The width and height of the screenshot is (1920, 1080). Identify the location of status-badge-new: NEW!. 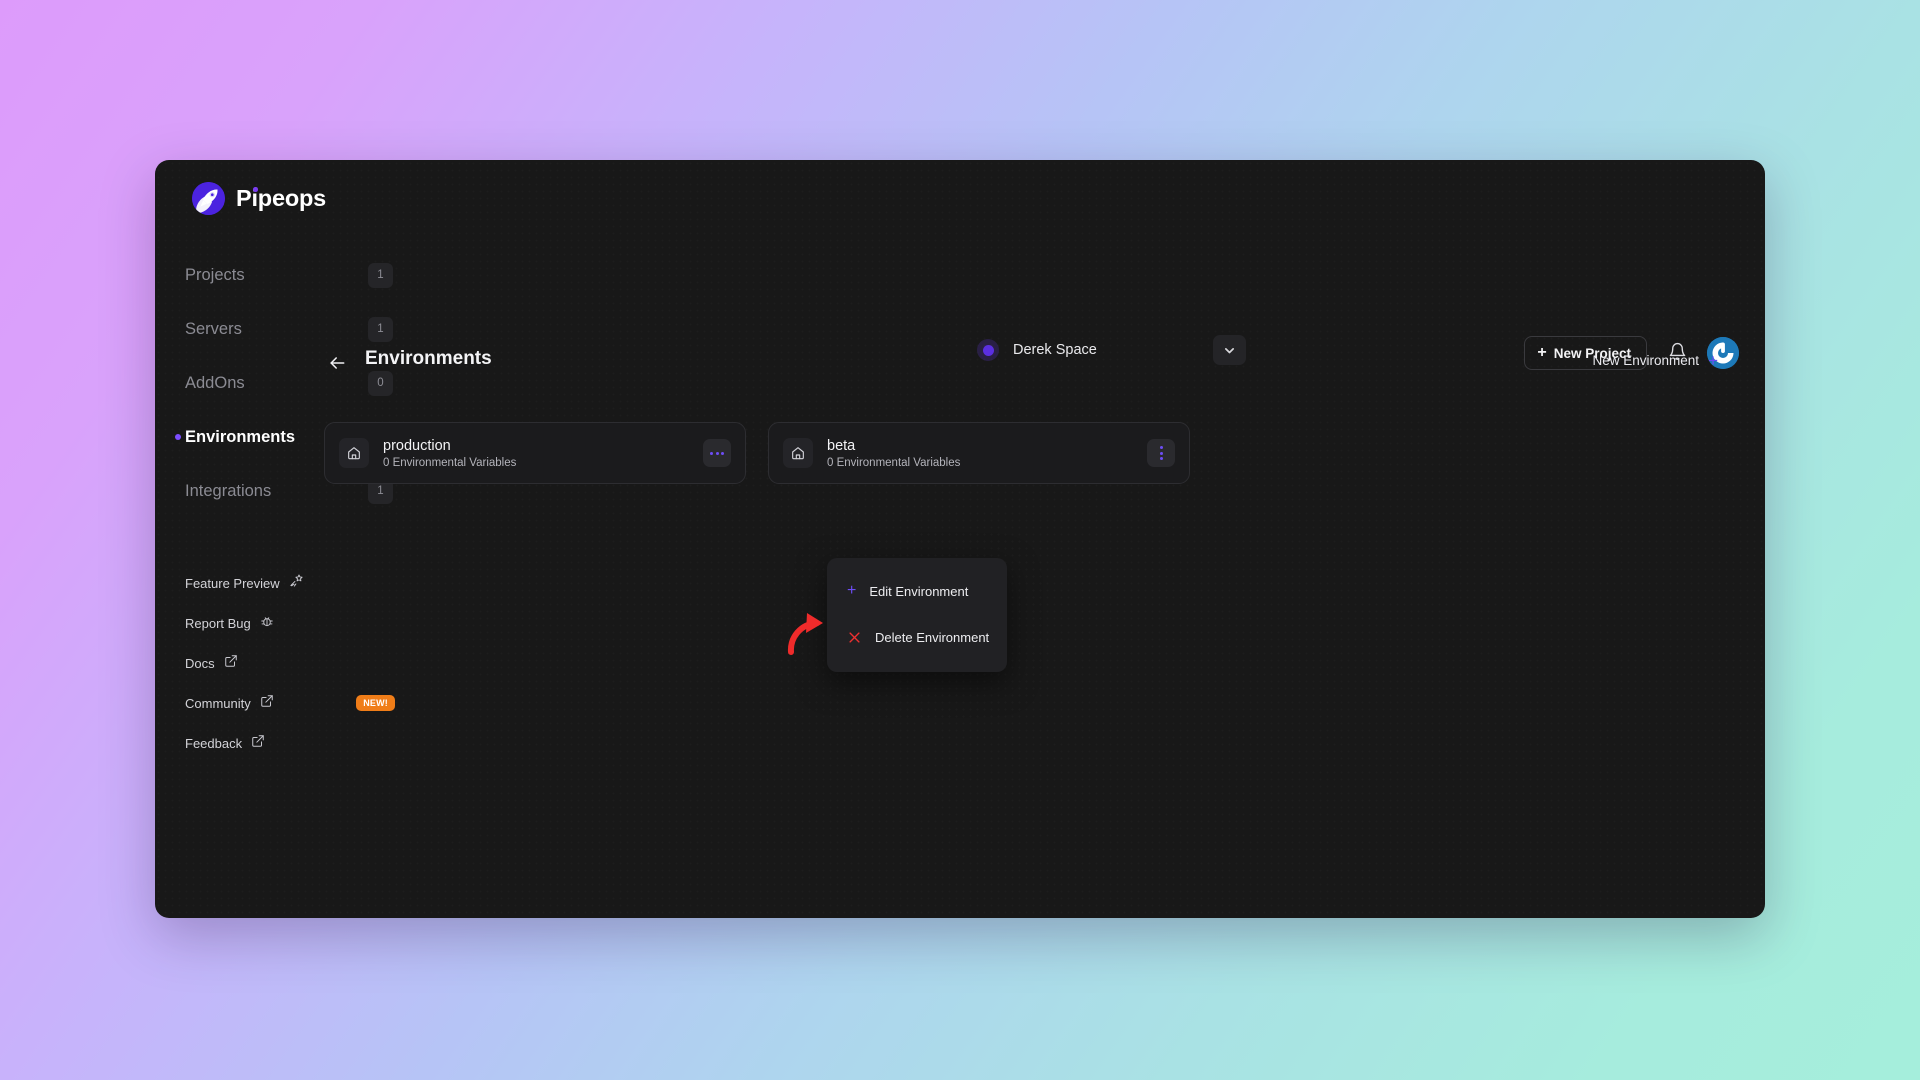
(375, 703).